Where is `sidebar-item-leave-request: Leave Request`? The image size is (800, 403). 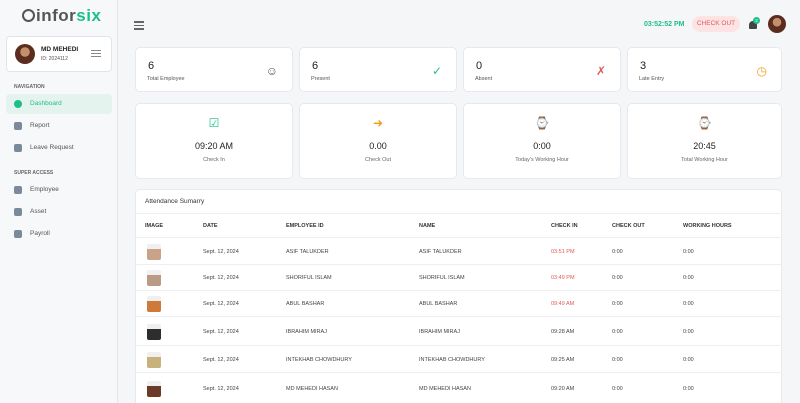
sidebar-item-leave-request: Leave Request is located at coordinates (59, 148).